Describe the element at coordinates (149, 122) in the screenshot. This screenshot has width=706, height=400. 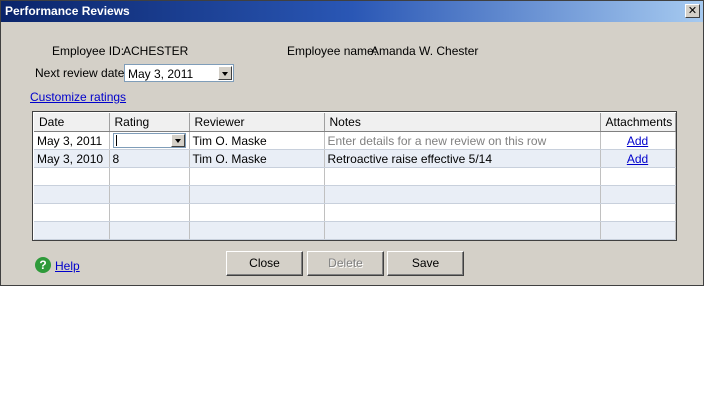
I see `column-header-rating: Rating` at that location.